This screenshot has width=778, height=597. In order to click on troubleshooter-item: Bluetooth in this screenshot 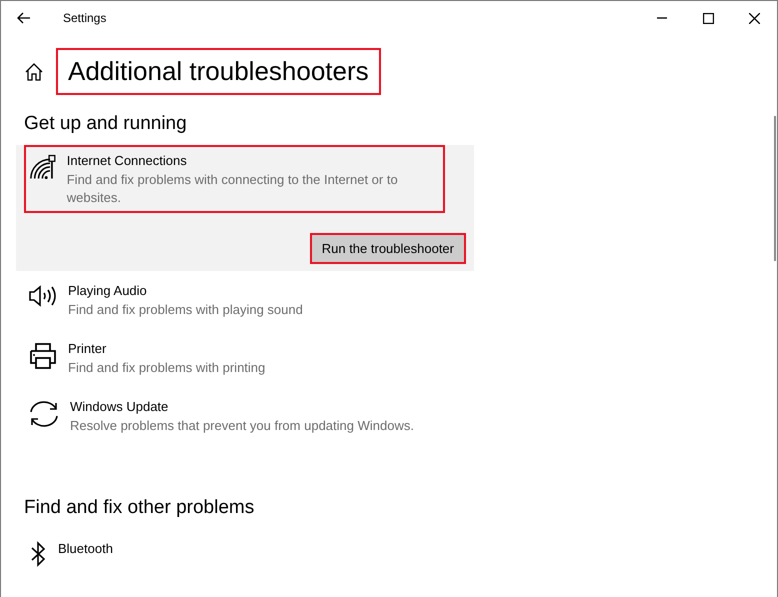, I will do `click(234, 553)`.